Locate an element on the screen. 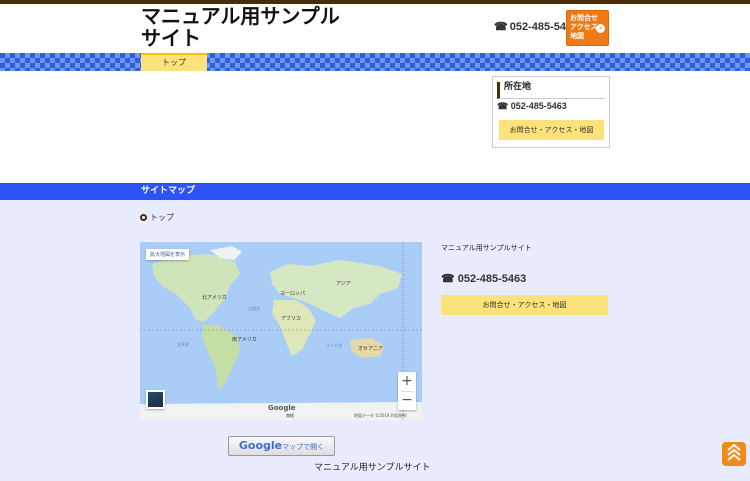  footer-site-name: マニュアル用サンプルサイト is located at coordinates (486, 248).